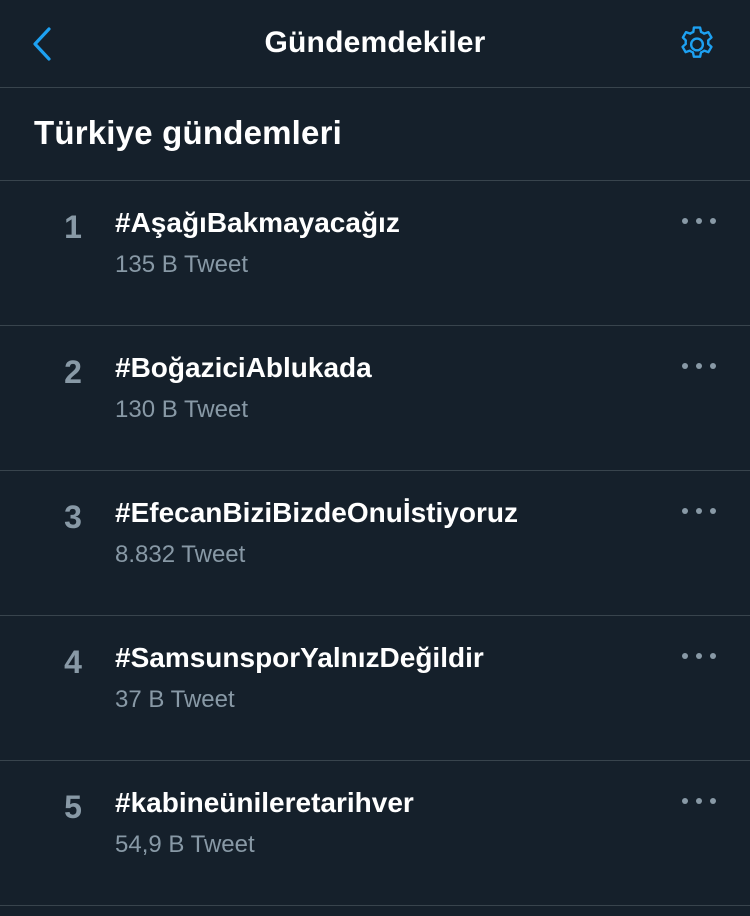  What do you see at coordinates (73, 807) in the screenshot?
I see `trend-rank: 5` at bounding box center [73, 807].